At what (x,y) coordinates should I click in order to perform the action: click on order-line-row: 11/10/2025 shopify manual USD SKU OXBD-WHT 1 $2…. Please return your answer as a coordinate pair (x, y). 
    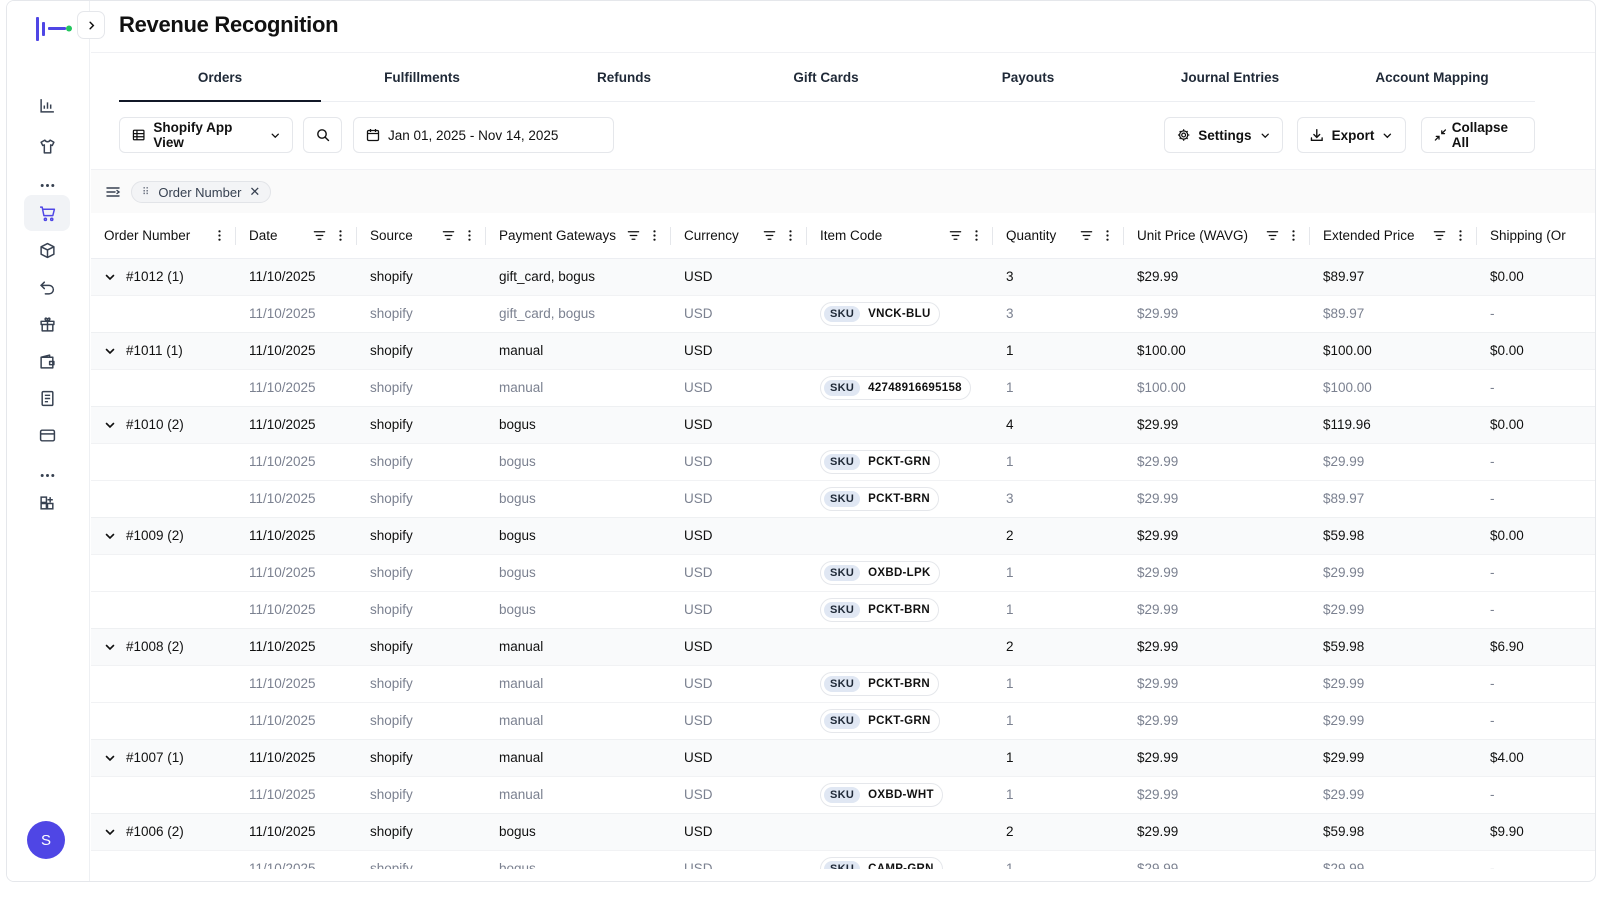
    Looking at the image, I should click on (843, 794).